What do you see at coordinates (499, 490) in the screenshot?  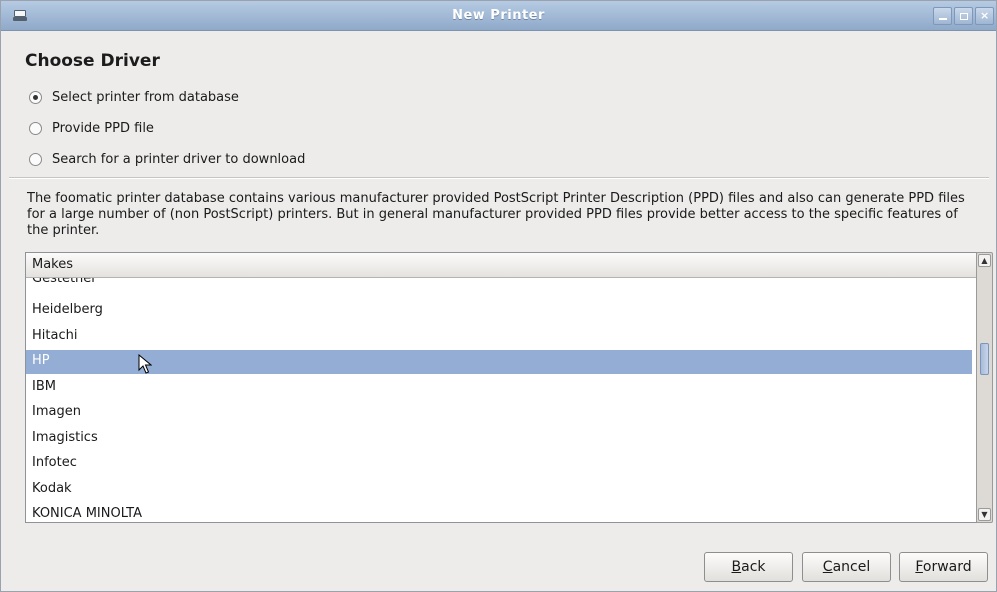 I see `list-item: Kodak` at bounding box center [499, 490].